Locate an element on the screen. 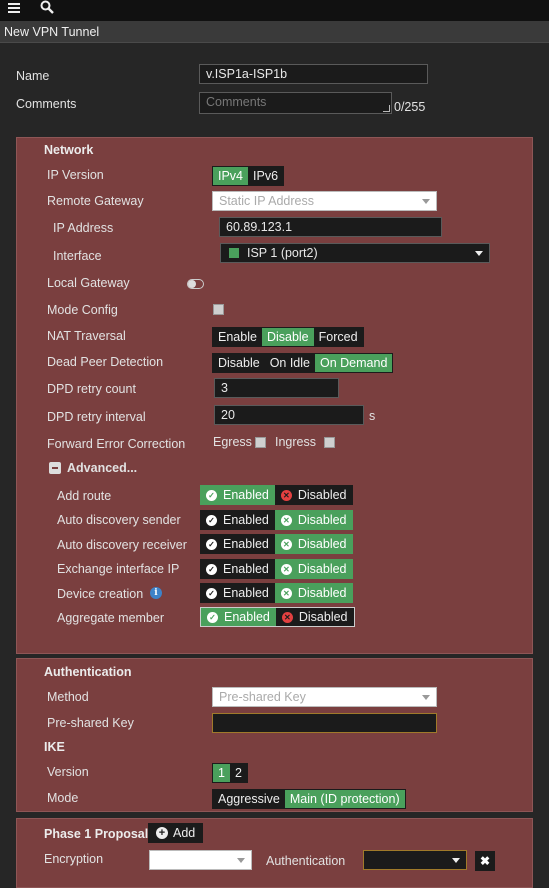 The width and height of the screenshot is (549, 888). dpd-disable: Disable is located at coordinates (239, 363).